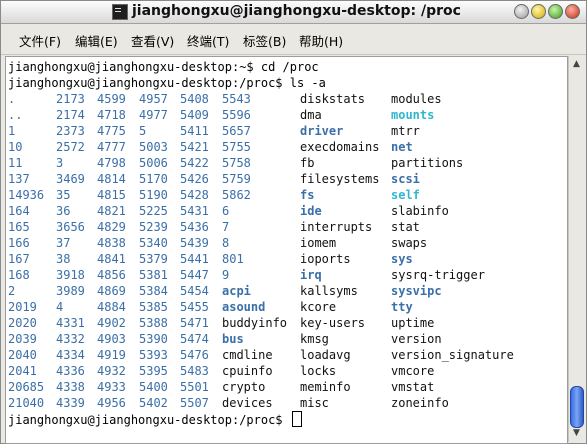 The height and width of the screenshot is (444, 587). Describe the element at coordinates (427, 163) in the screenshot. I see `ls-entry: partitions` at that location.